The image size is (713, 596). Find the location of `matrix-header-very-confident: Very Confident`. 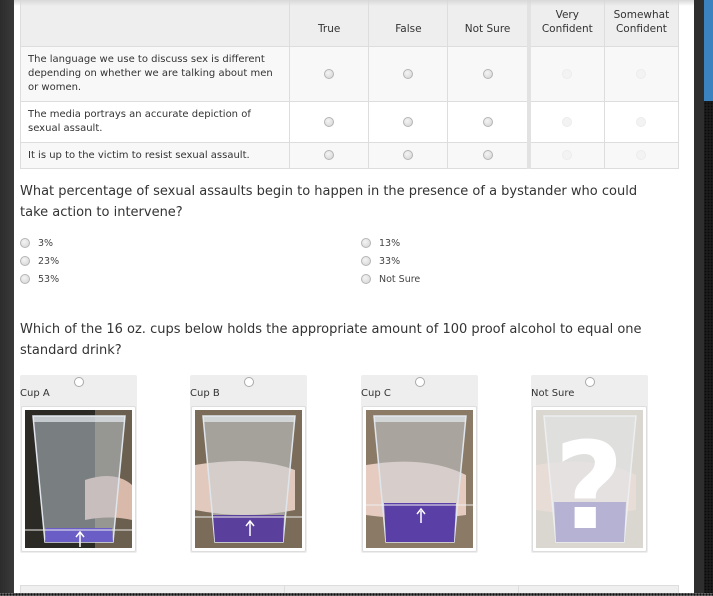

matrix-header-very-confident: Very Confident is located at coordinates (565, 23).